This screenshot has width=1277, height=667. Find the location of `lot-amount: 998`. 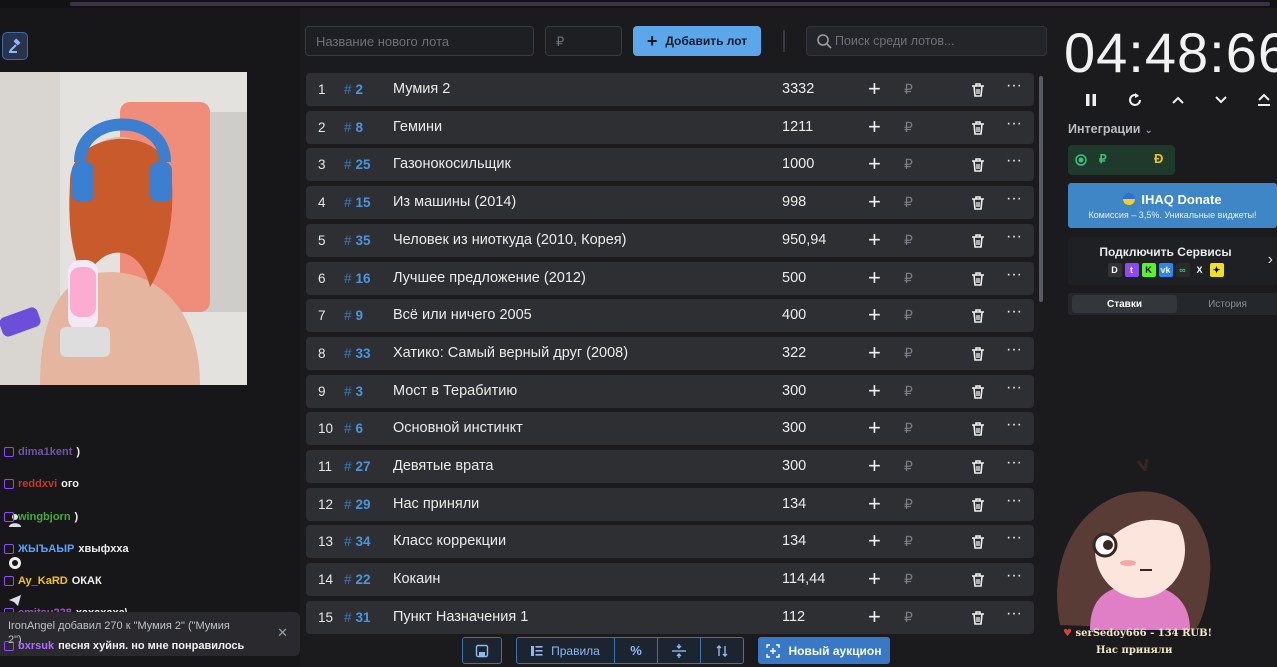

lot-amount: 998 is located at coordinates (794, 202).